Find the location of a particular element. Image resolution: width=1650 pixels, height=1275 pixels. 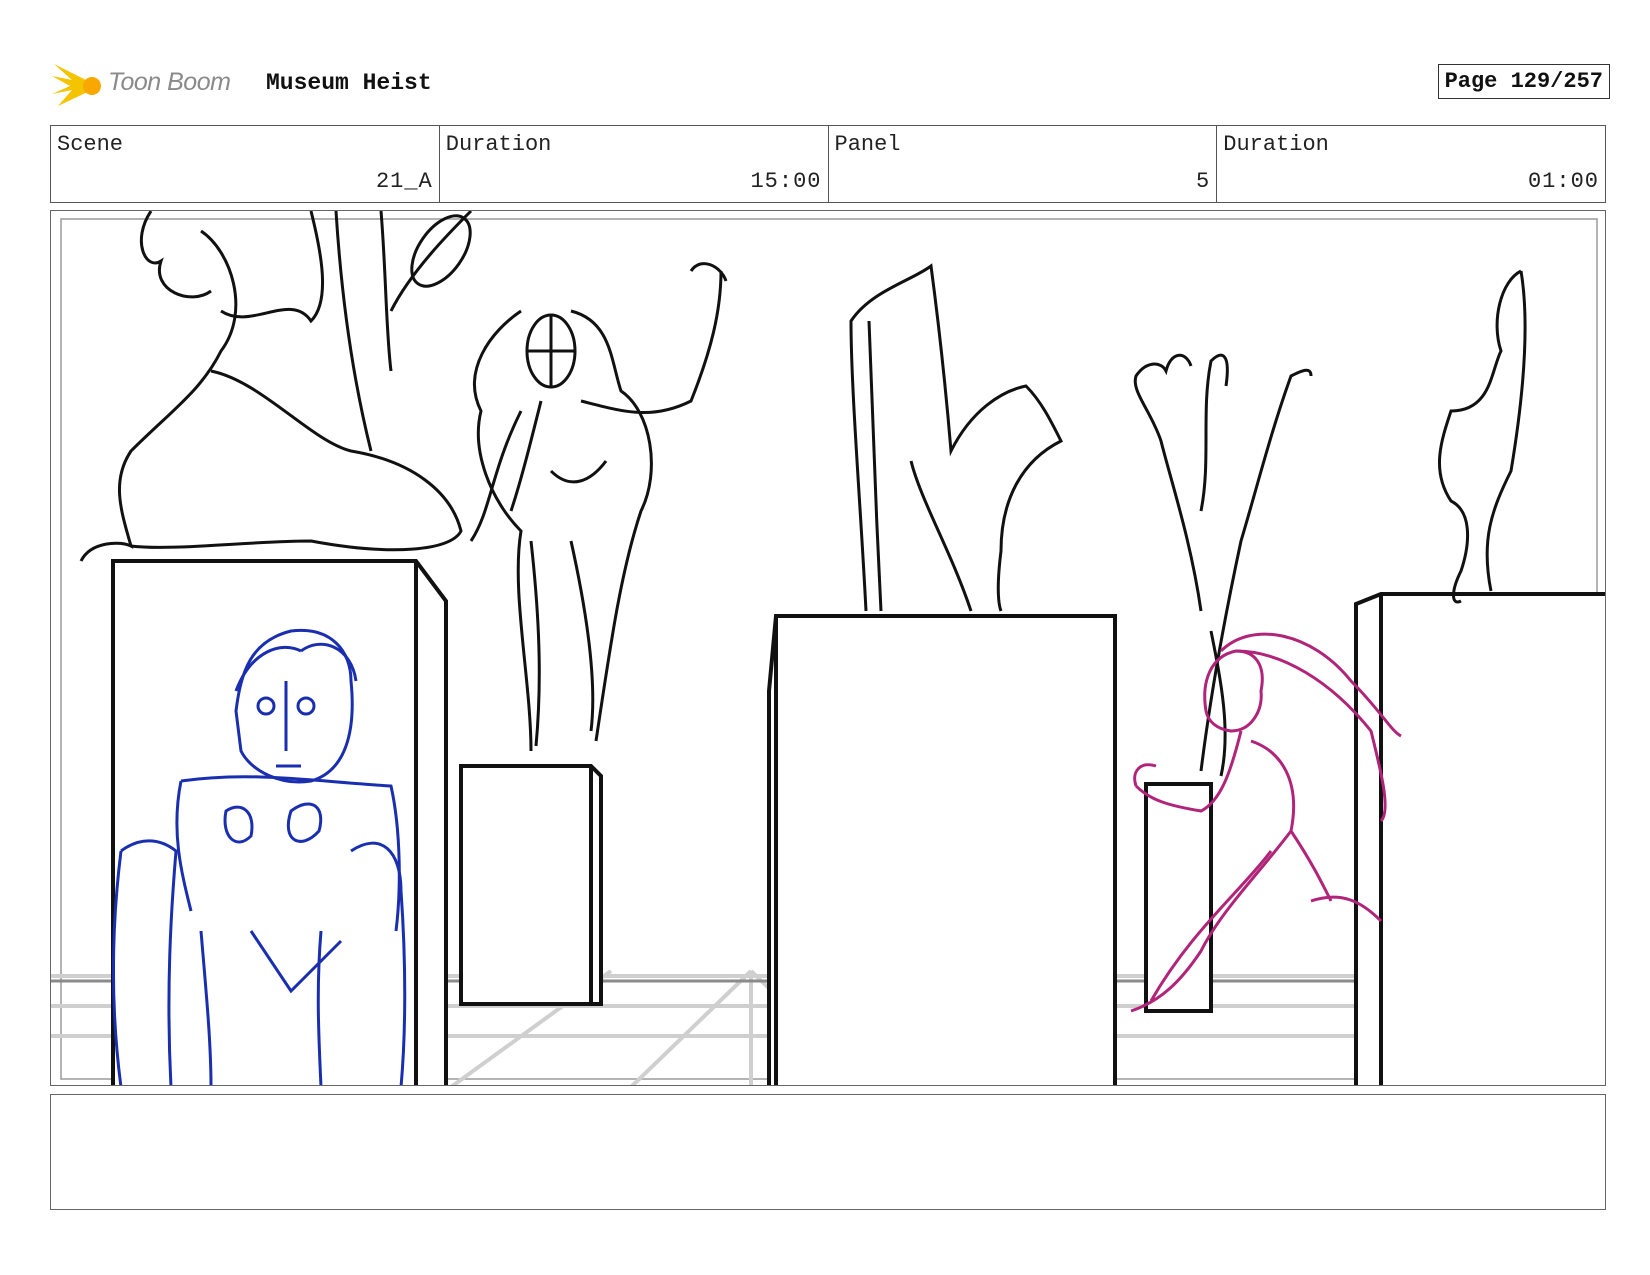

panel-duration-label: Duration is located at coordinates (1276, 144).